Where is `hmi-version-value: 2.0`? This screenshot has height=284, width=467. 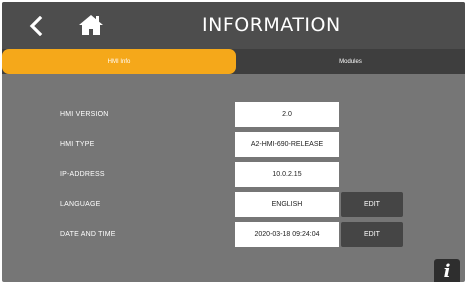
hmi-version-value: 2.0 is located at coordinates (287, 114).